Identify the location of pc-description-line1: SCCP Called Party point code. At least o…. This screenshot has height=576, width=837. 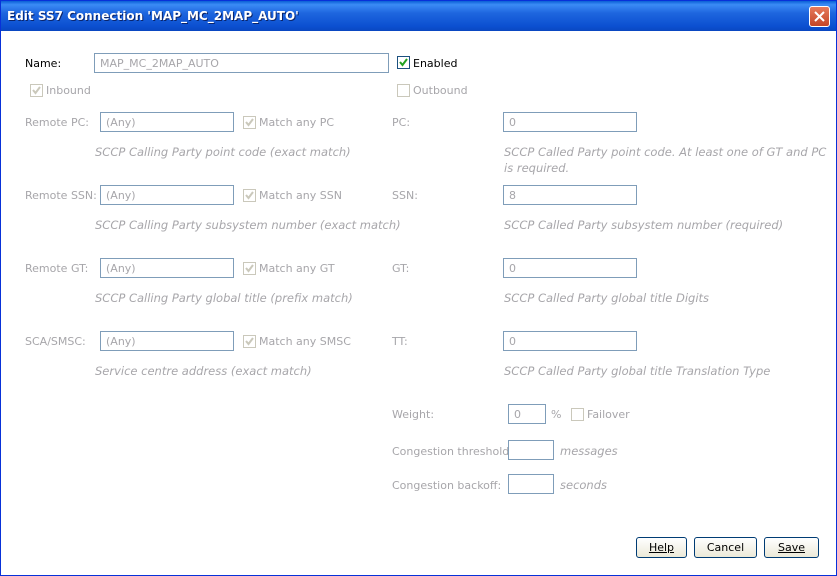
(665, 152).